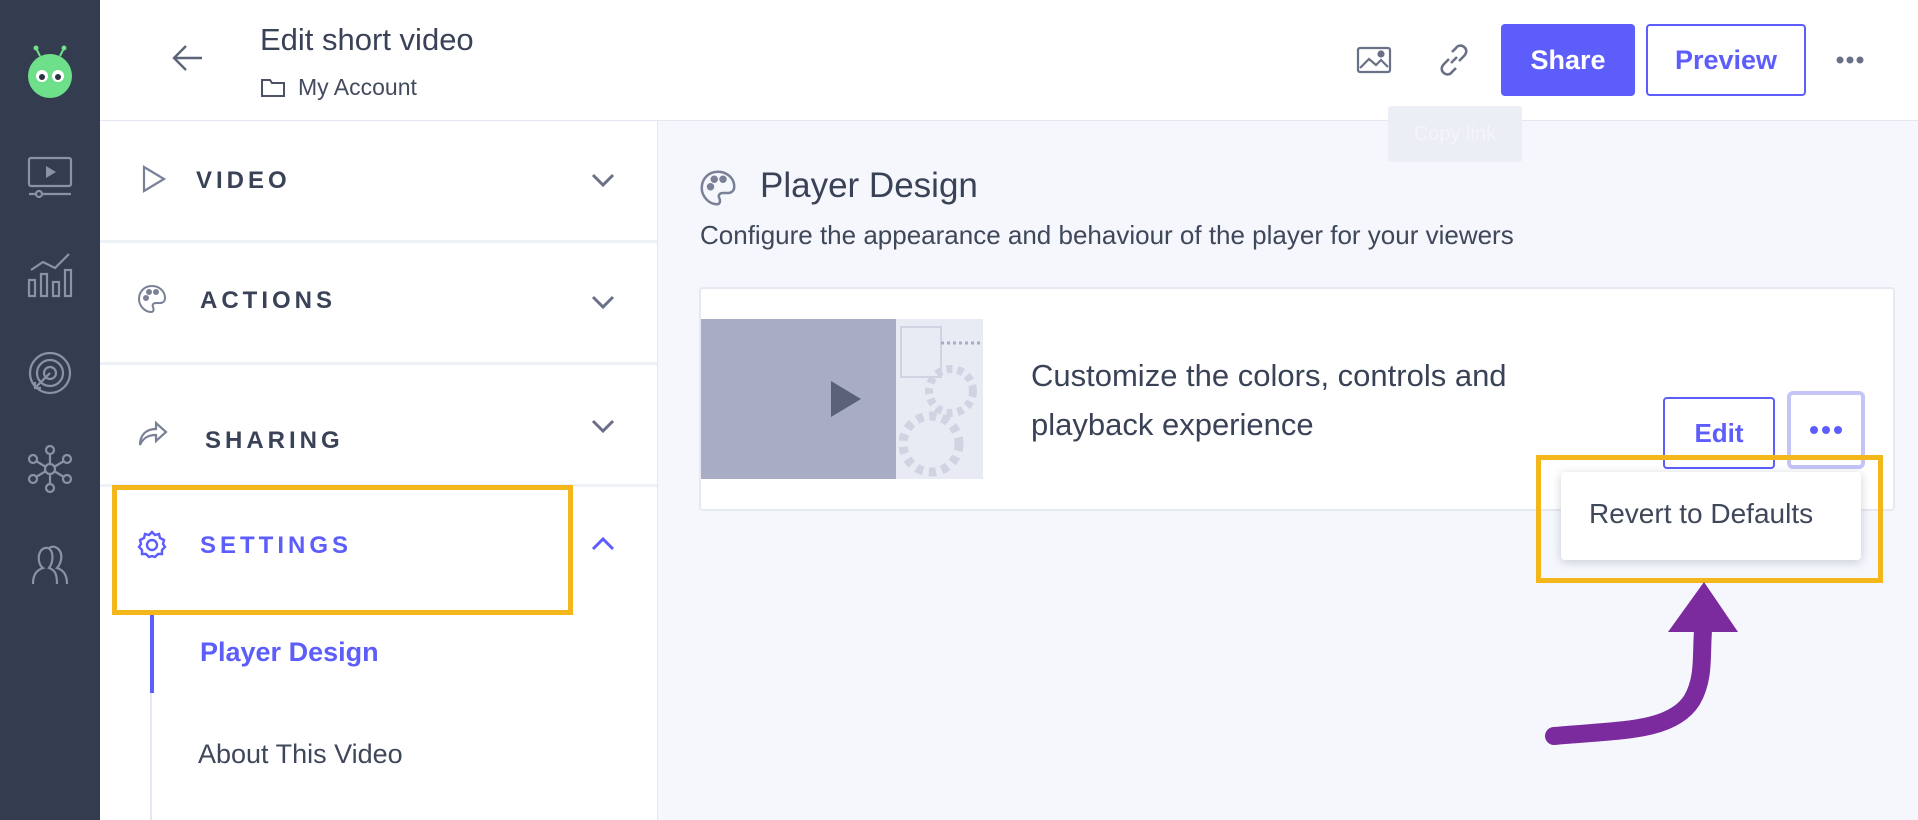  Describe the element at coordinates (1454, 60) in the screenshot. I see `link-icon` at that location.